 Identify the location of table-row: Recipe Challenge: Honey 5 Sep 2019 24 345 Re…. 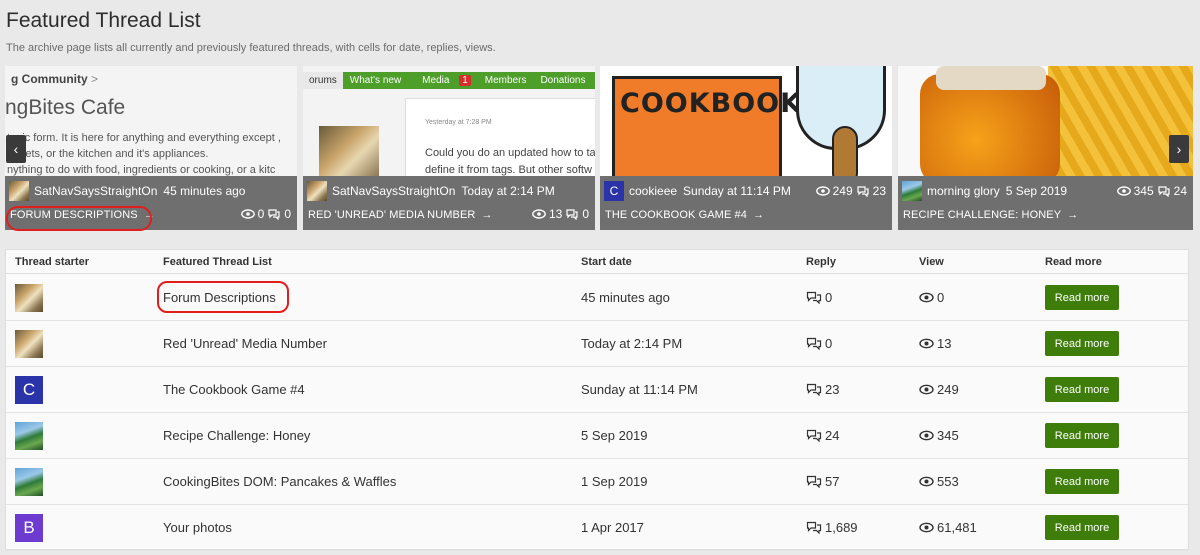
(597, 436).